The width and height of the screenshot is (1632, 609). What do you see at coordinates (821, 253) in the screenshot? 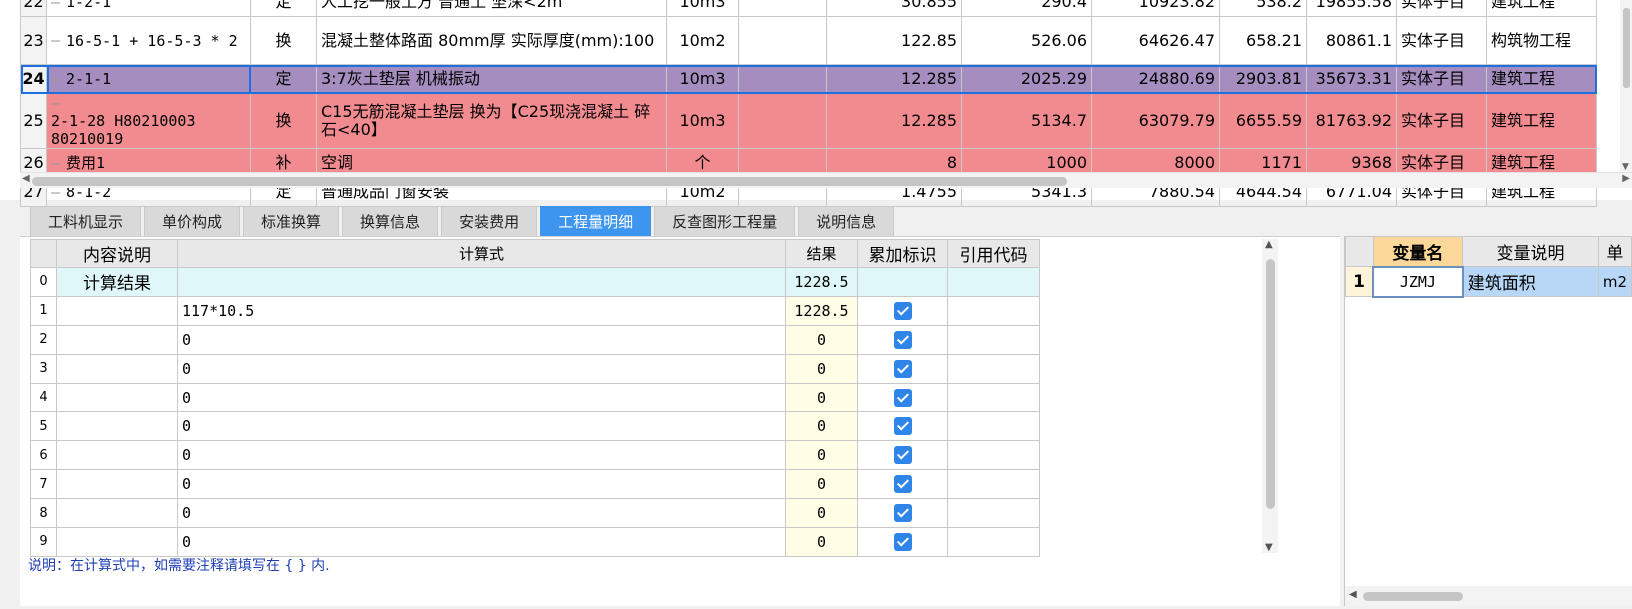
I see `header-result: 结果` at bounding box center [821, 253].